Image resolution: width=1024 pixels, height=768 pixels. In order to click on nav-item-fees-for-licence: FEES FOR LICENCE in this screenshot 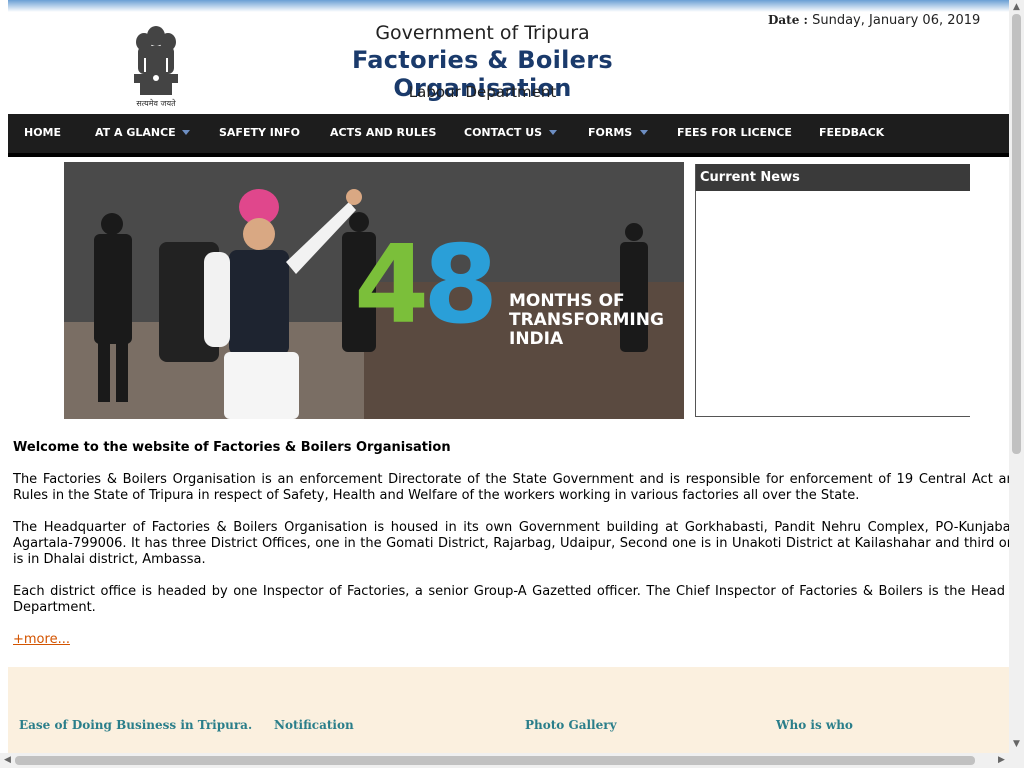, I will do `click(734, 133)`.